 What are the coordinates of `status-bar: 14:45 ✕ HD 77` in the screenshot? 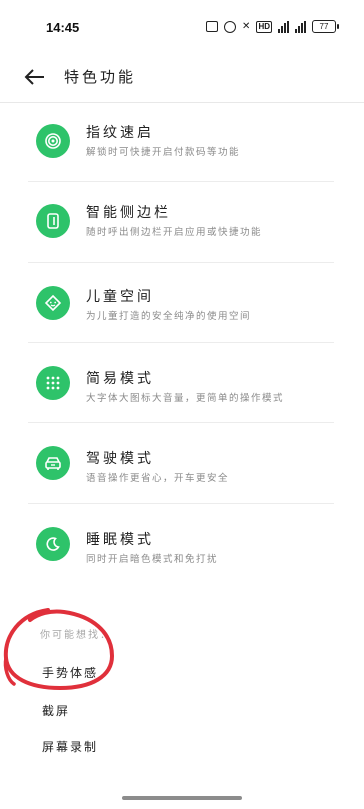 It's located at (182, 28).